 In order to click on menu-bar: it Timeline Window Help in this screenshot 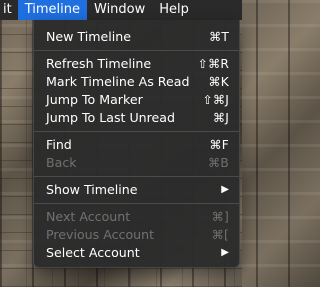, I will do `click(121, 10)`.